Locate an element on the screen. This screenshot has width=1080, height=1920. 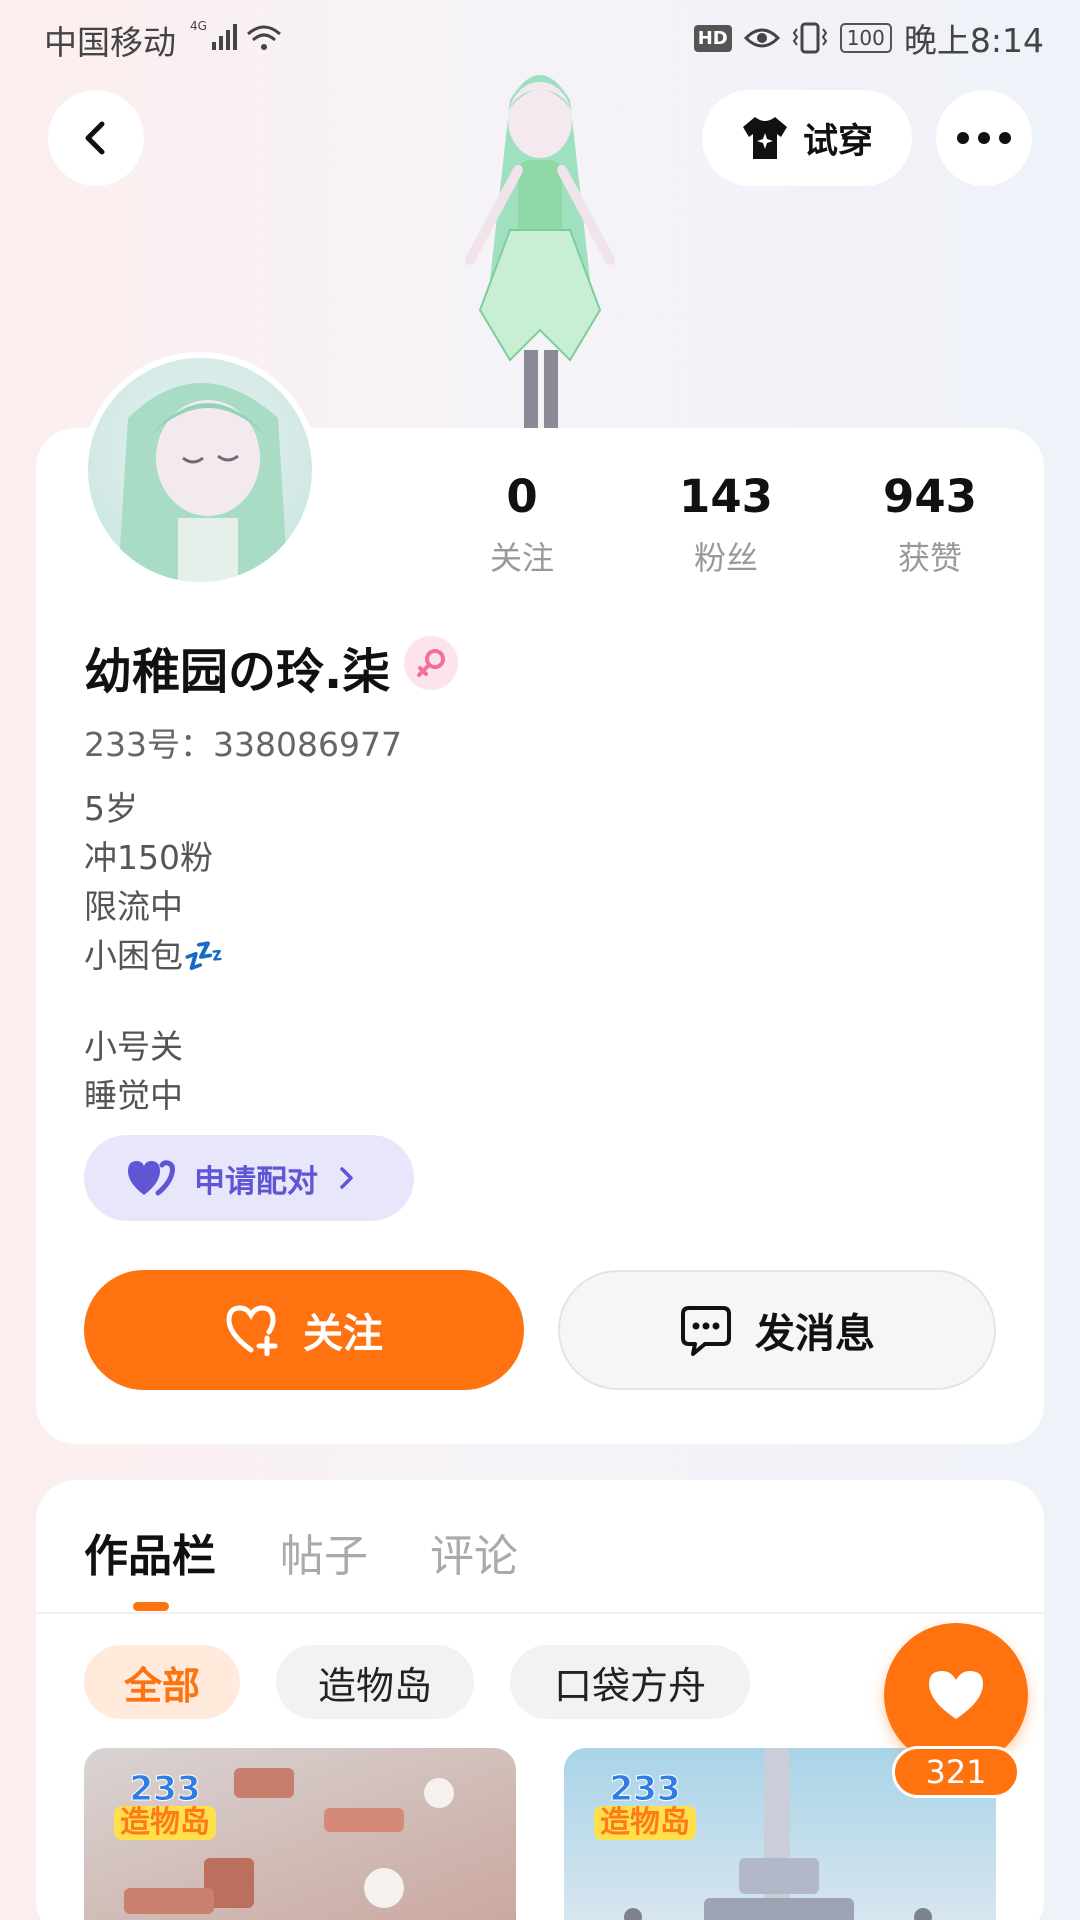
send-message-button: 发消息 is located at coordinates (777, 1330).